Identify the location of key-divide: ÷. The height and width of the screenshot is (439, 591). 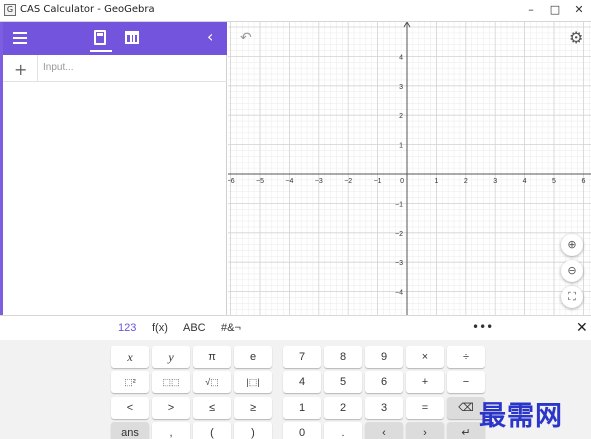
(466, 357).